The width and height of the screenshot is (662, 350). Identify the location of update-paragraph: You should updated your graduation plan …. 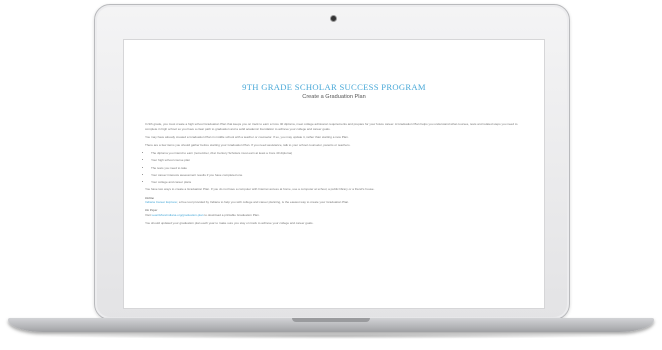
(229, 223).